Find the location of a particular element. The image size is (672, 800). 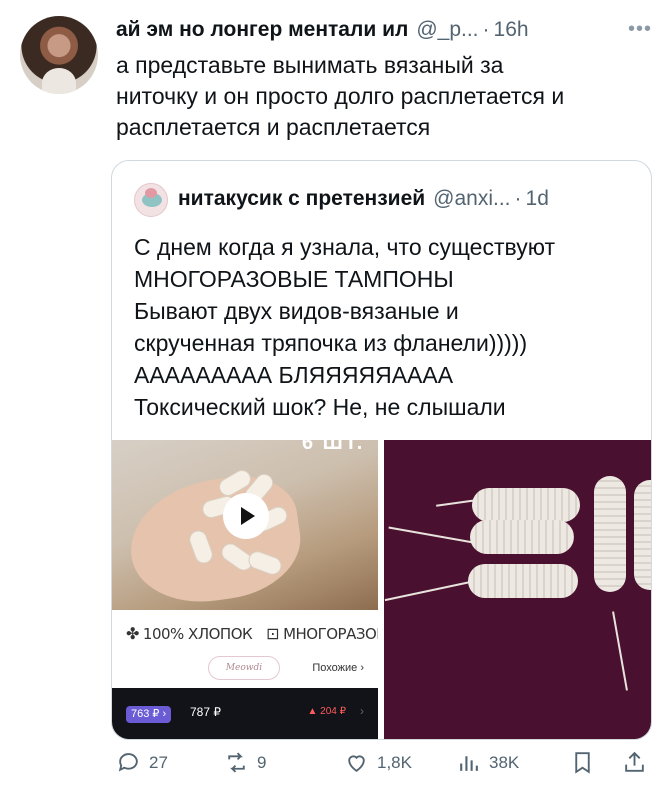

action-bar: 27 9 1,8K 38K is located at coordinates (384, 767).